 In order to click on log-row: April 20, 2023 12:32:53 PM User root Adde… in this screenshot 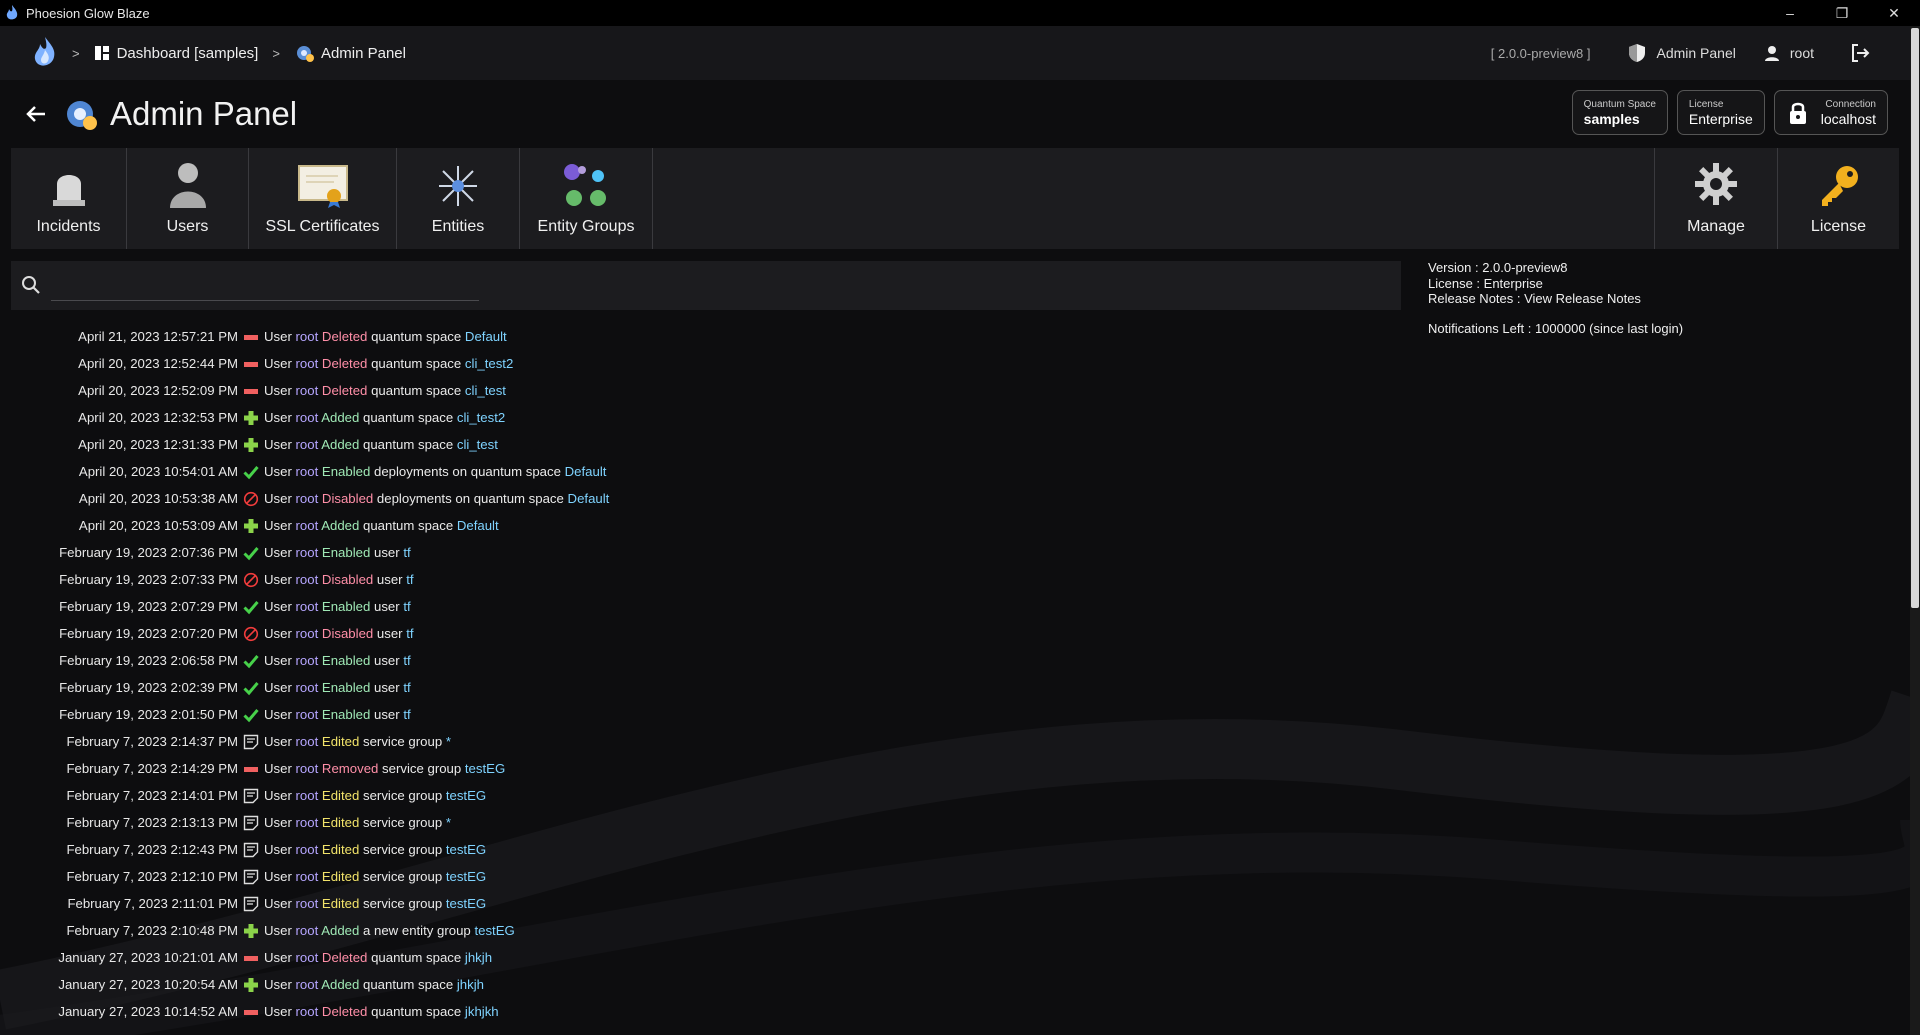, I will do `click(700, 417)`.